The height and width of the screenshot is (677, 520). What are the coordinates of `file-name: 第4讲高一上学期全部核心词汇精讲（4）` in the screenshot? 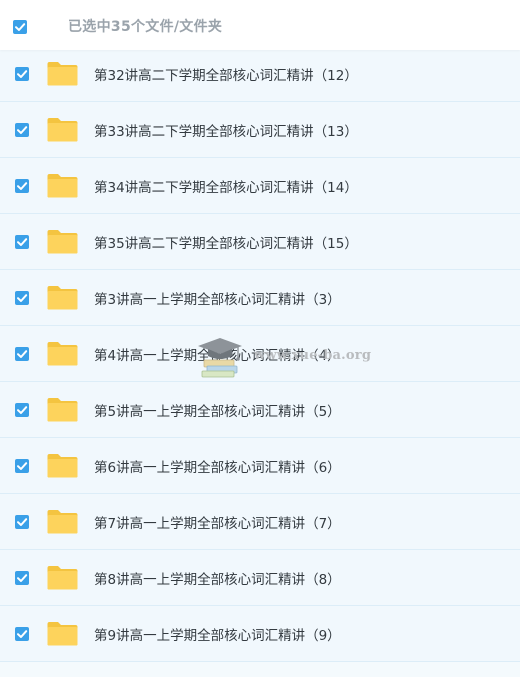 It's located at (217, 356).